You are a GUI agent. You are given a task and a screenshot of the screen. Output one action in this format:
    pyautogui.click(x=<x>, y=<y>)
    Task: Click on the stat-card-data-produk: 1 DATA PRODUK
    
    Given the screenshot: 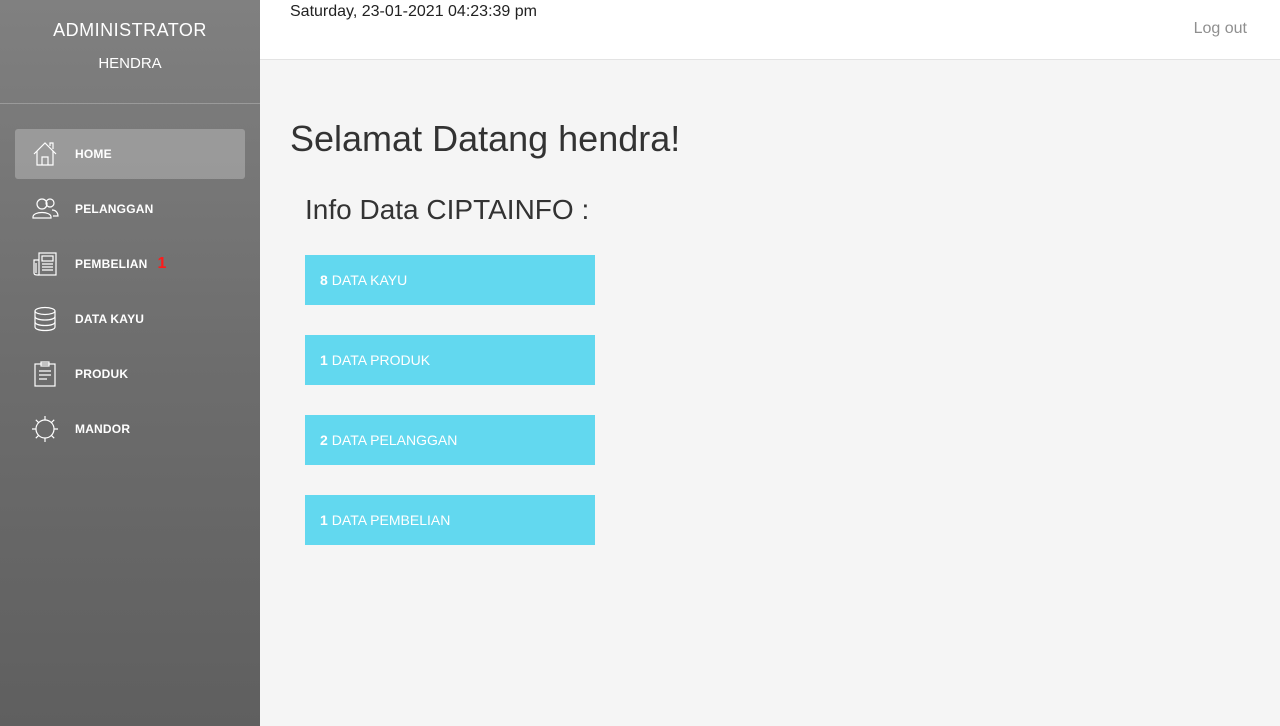 What is the action you would take?
    pyautogui.click(x=450, y=360)
    